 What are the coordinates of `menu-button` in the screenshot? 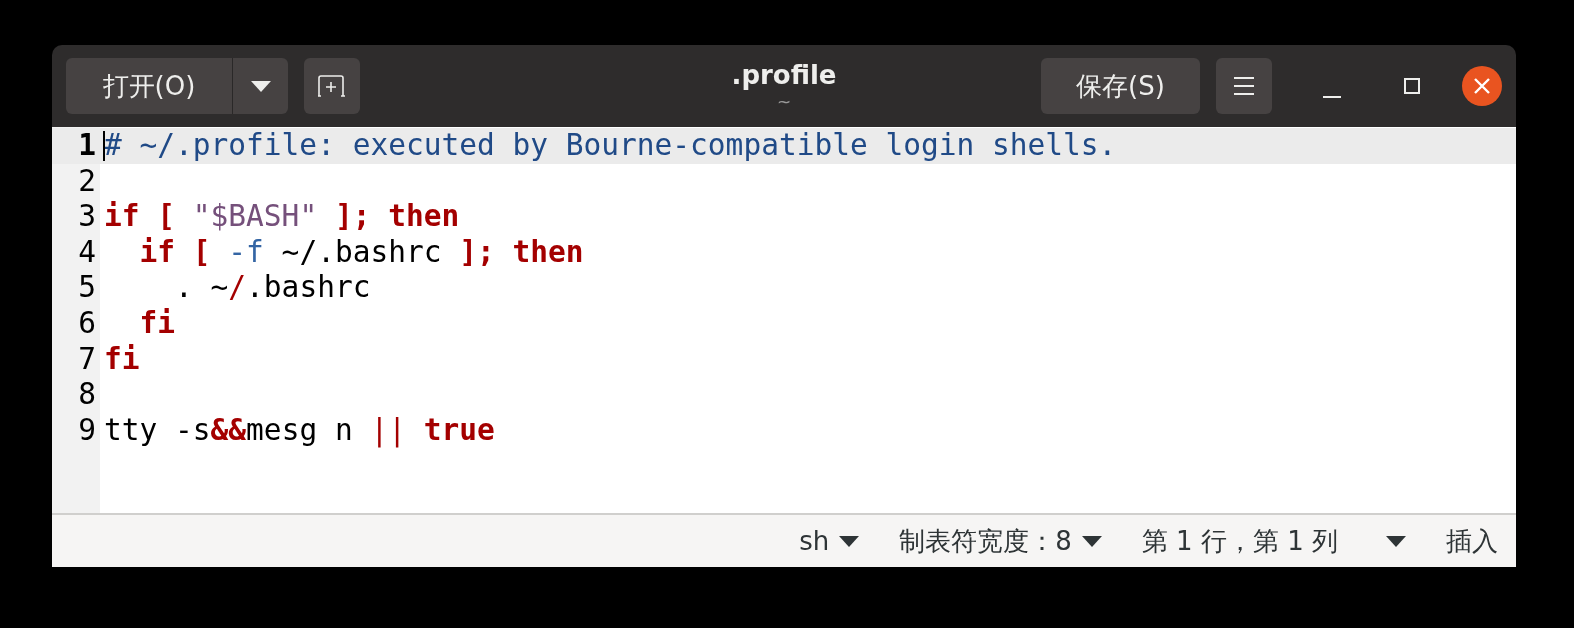 It's located at (1244, 86).